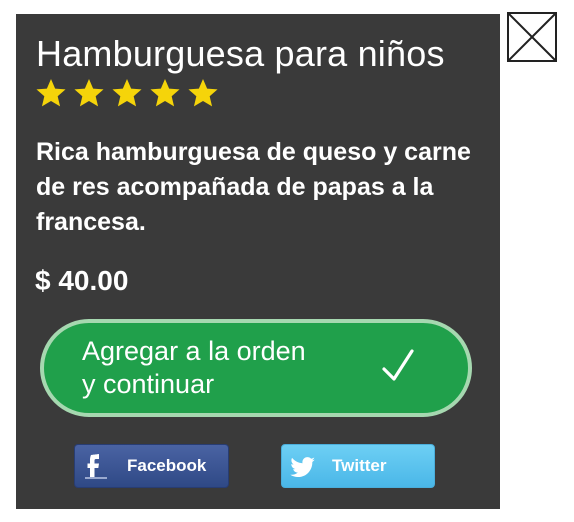 The width and height of the screenshot is (574, 522). Describe the element at coordinates (194, 351) in the screenshot. I see `add-to-order-label-line1: Agregar a la orden` at that location.